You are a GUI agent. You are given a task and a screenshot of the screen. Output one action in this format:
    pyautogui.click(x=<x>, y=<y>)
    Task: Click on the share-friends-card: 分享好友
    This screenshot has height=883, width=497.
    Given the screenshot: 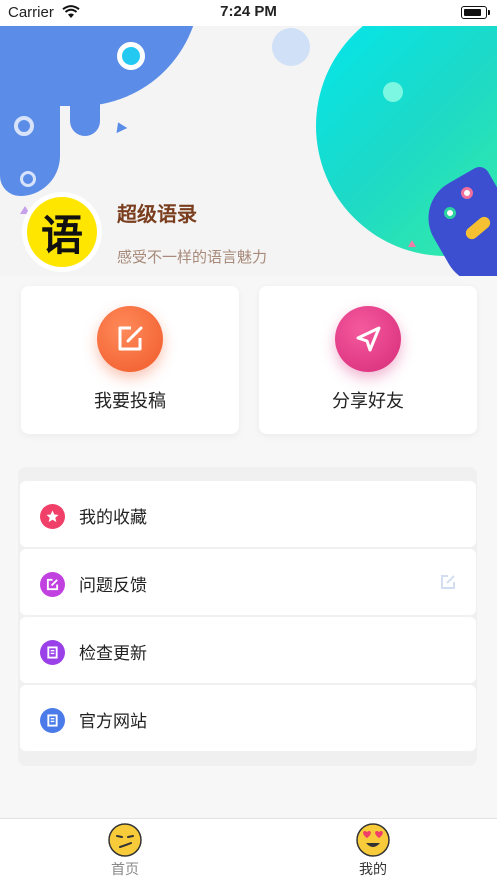 What is the action you would take?
    pyautogui.click(x=368, y=360)
    